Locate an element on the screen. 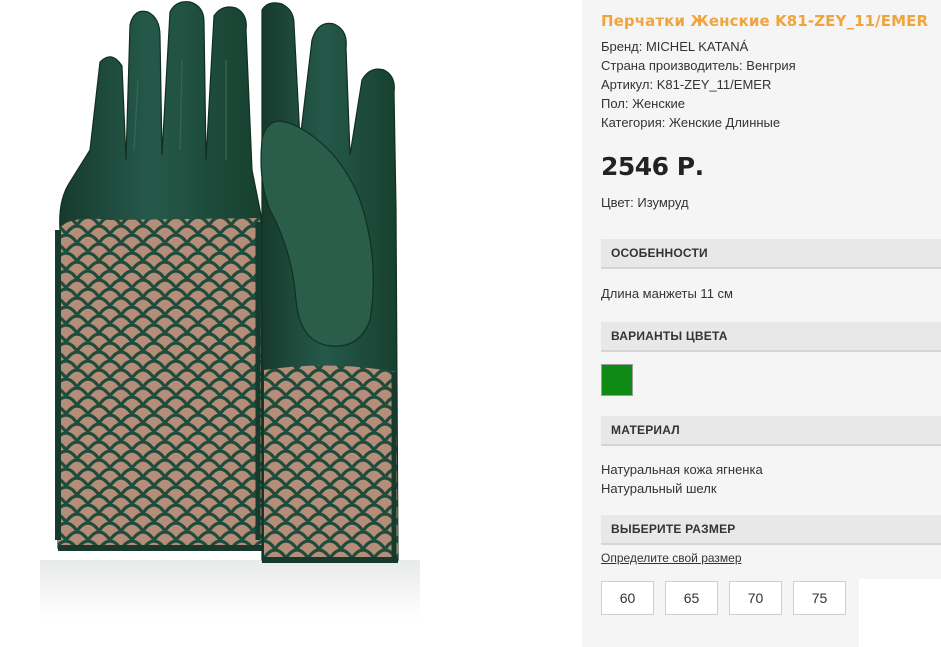 Image resolution: width=941 pixels, height=647 pixels. right-glove is located at coordinates (329, 282).